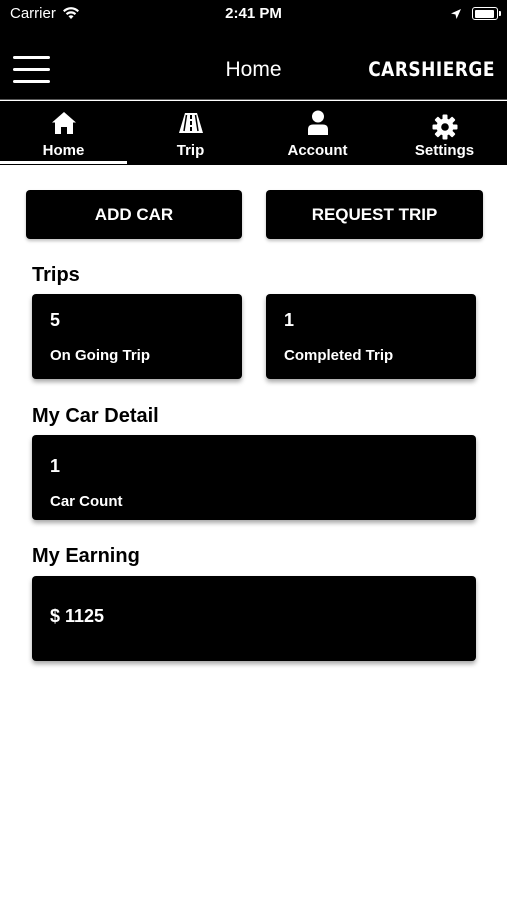  What do you see at coordinates (371, 336) in the screenshot?
I see `completed-trip-card: 1 Completed Trip` at bounding box center [371, 336].